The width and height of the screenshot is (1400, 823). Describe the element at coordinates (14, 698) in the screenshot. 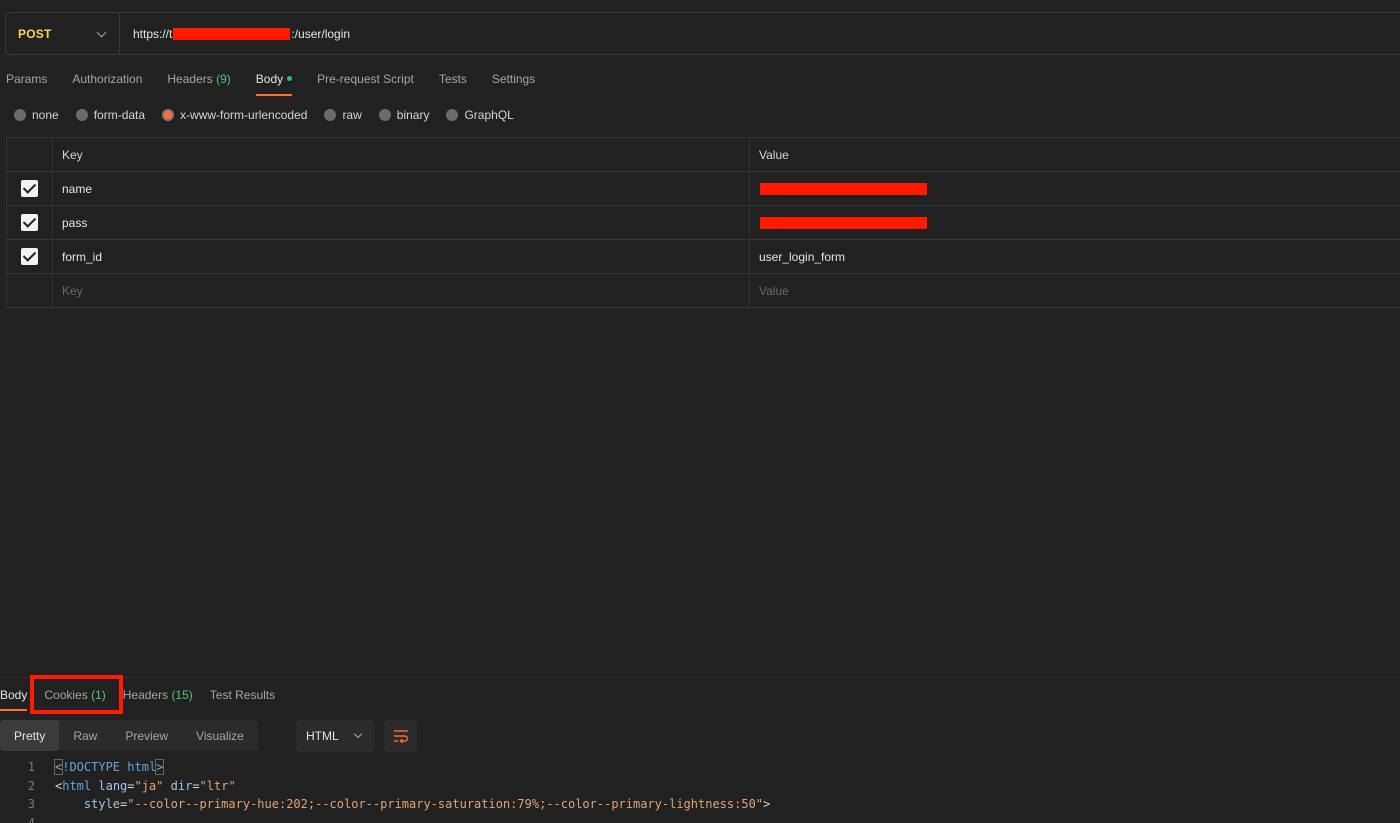

I see `response-tab-body: Body` at that location.